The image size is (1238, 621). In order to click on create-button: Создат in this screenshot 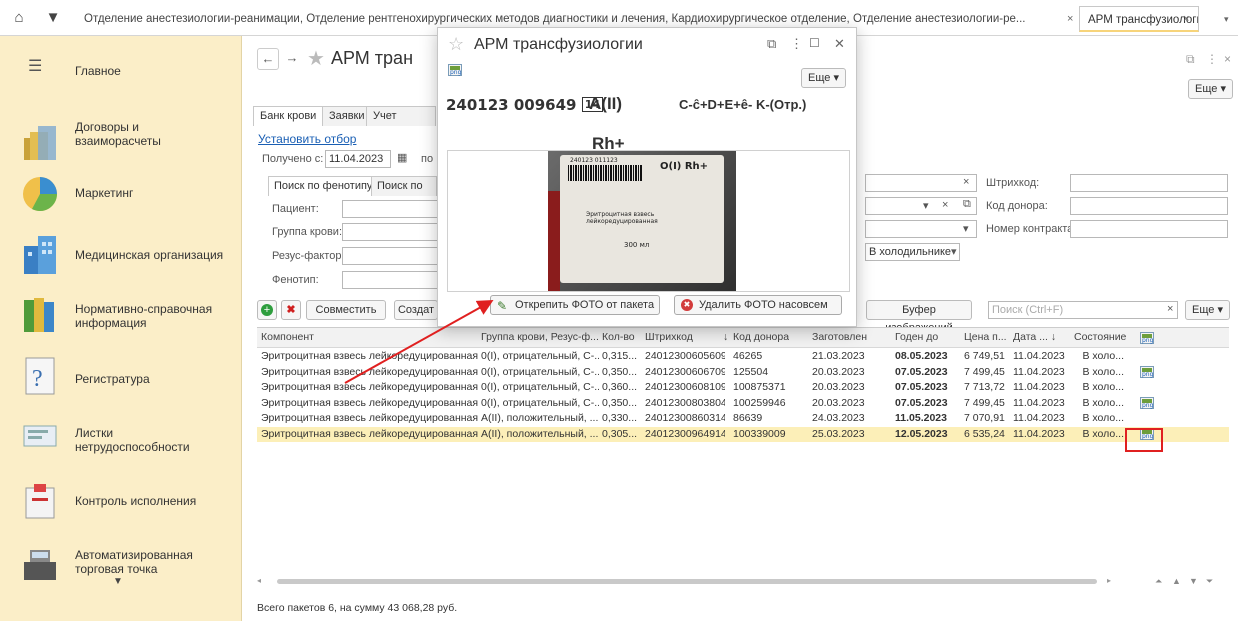, I will do `click(416, 310)`.